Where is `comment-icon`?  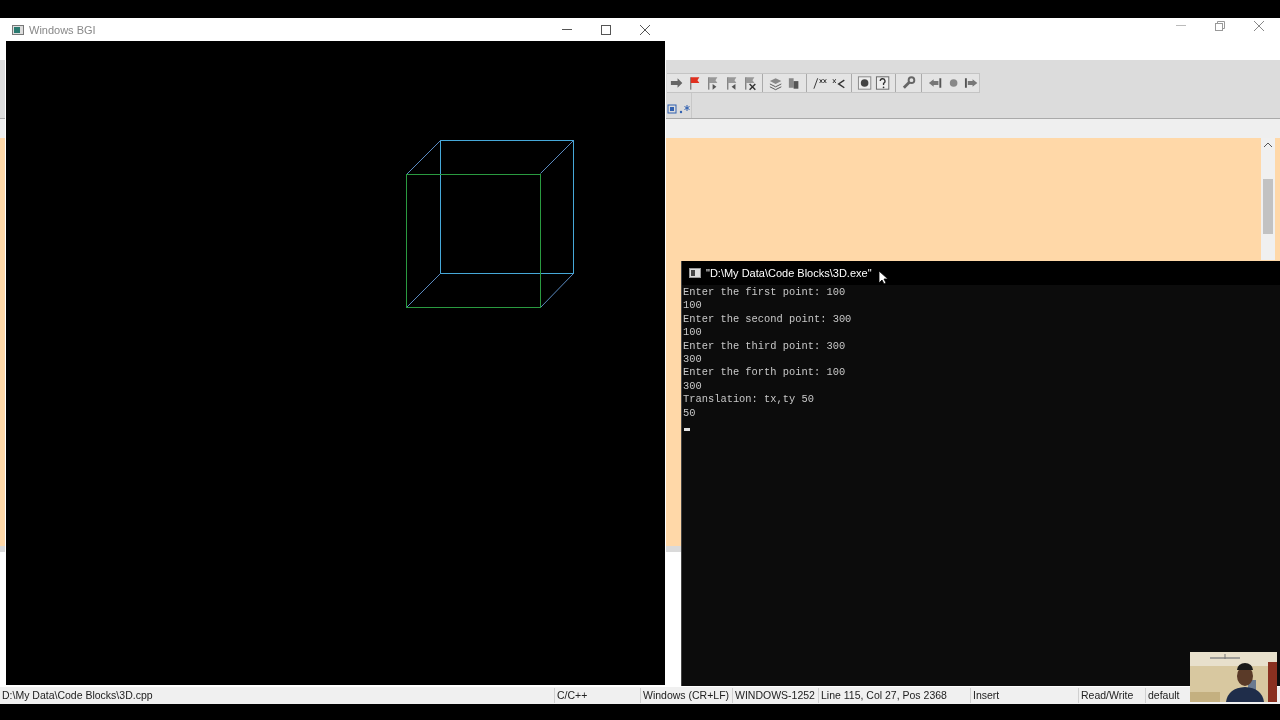
comment-icon is located at coordinates (820, 83).